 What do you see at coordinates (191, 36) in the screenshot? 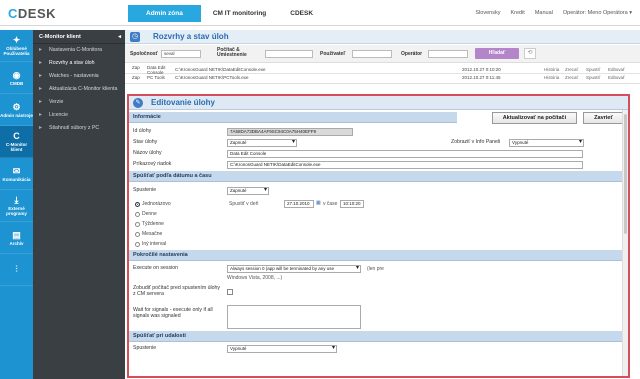
I see `page-title: Rozvrhy a stav úloh` at bounding box center [191, 36].